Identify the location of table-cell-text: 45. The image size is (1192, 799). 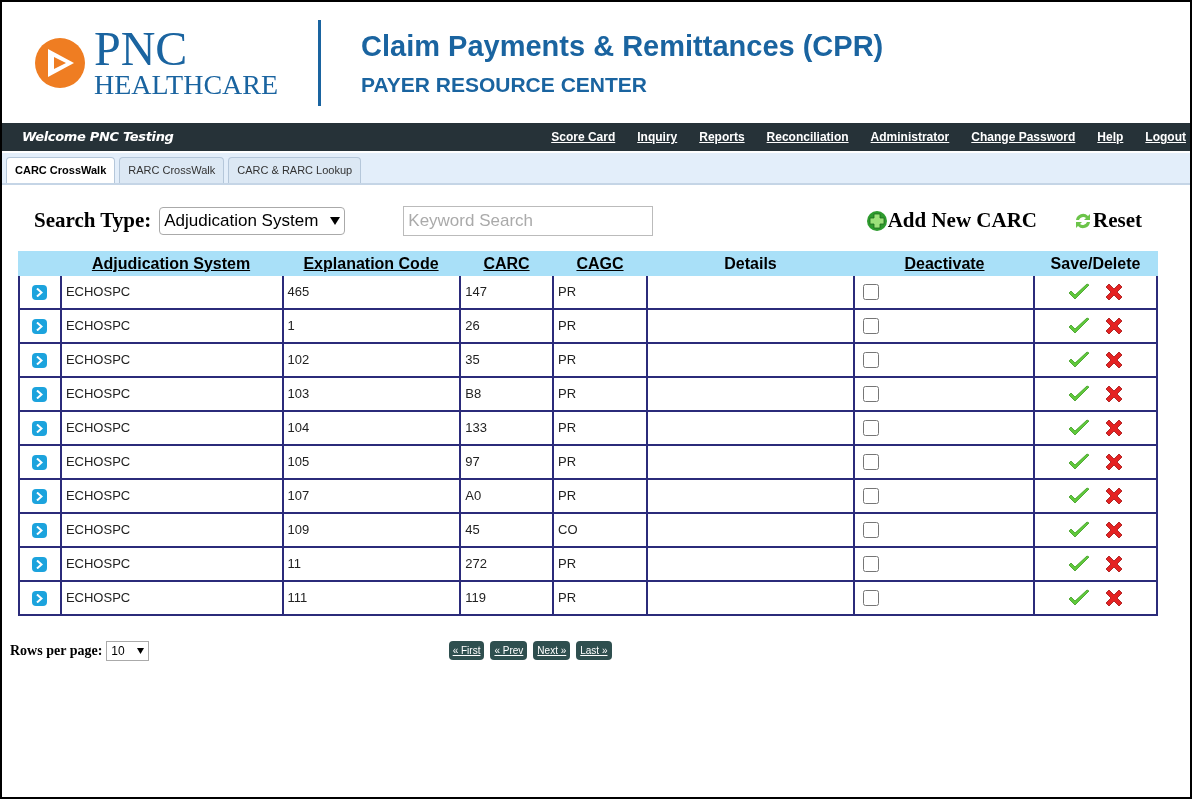
(472, 530).